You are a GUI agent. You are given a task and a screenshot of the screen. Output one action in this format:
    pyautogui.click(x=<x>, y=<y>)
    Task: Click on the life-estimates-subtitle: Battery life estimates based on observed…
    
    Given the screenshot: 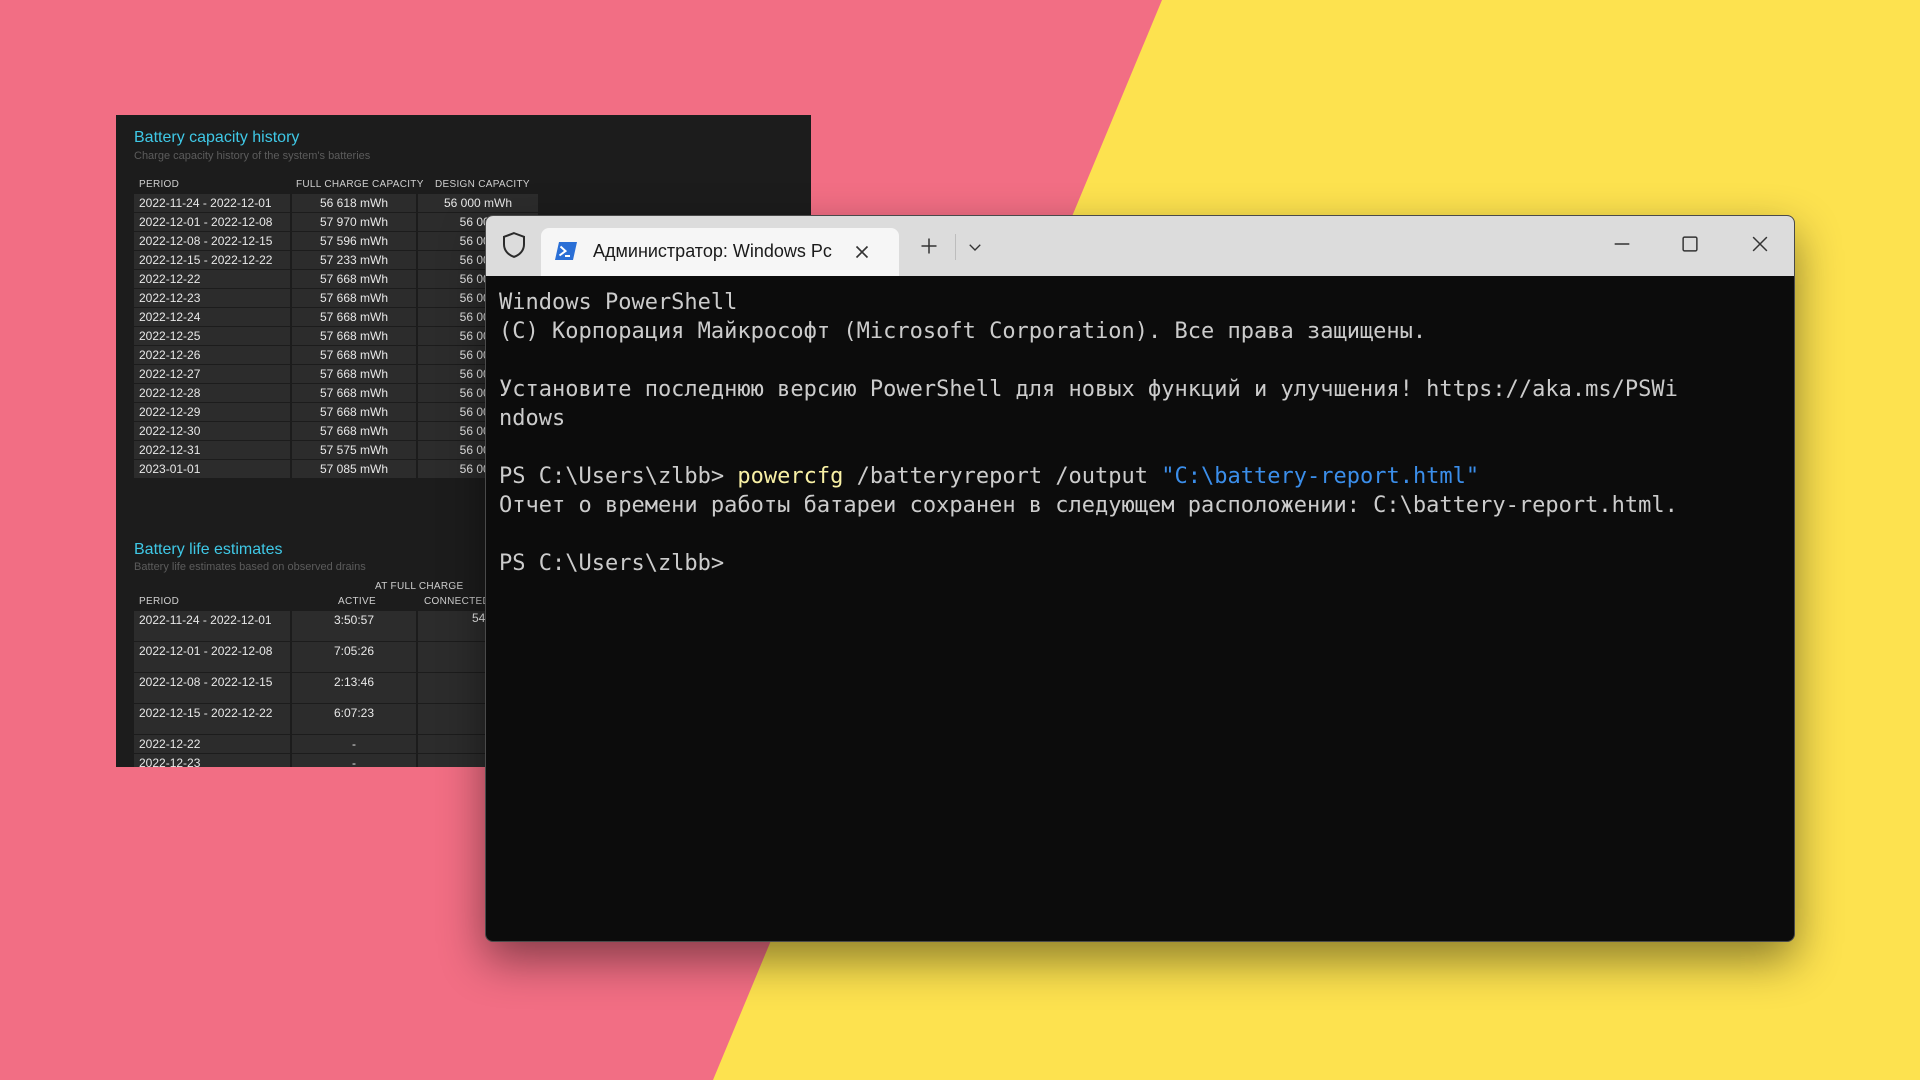 What is the action you would take?
    pyautogui.click(x=250, y=567)
    